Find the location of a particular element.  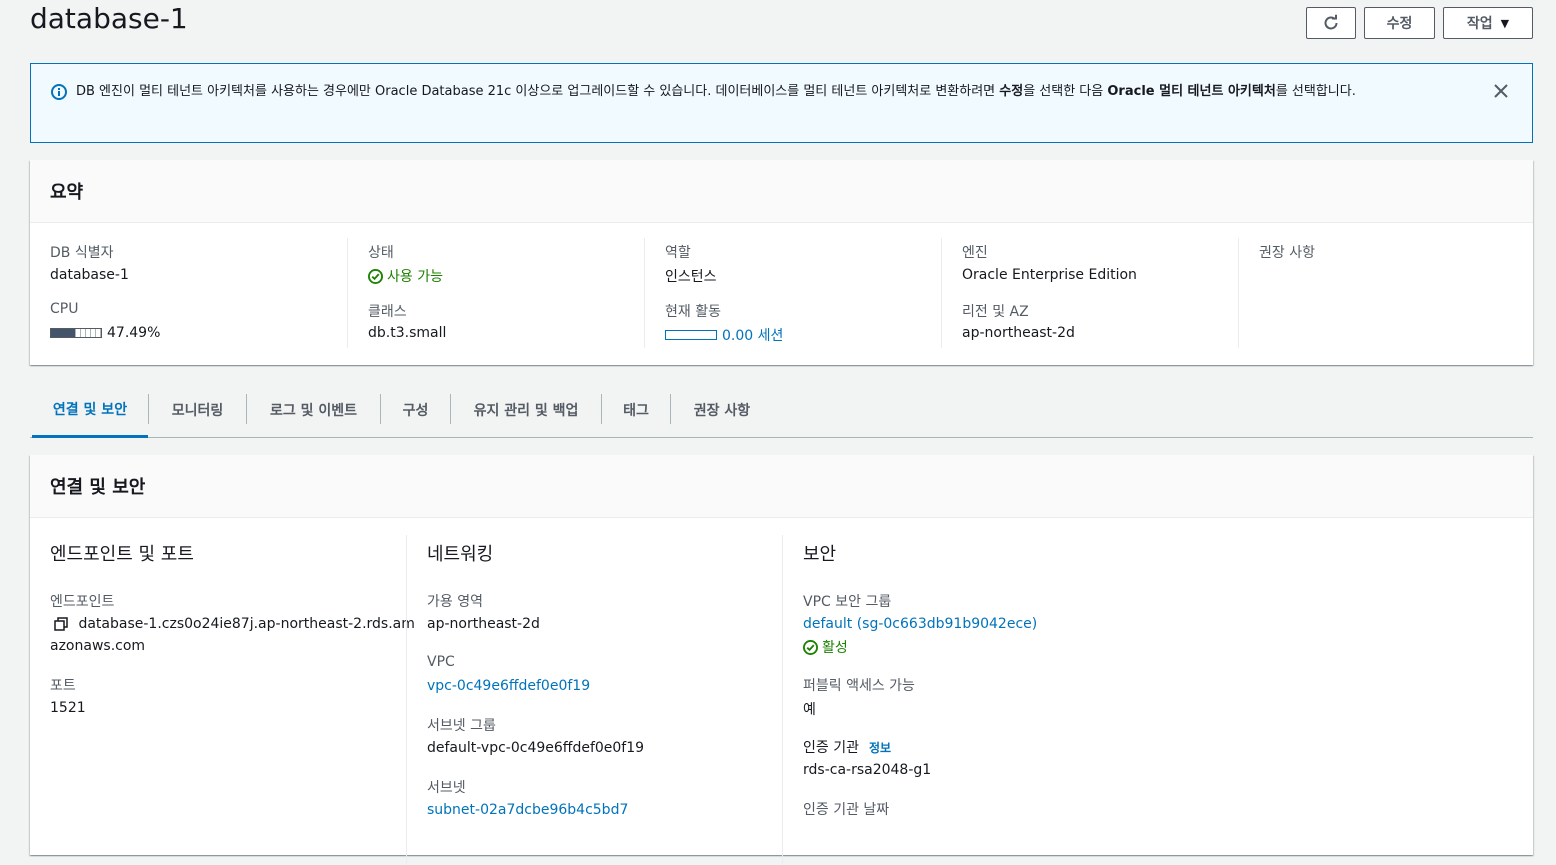

actions-dropdown-button: 작업 ▼ is located at coordinates (1488, 23).